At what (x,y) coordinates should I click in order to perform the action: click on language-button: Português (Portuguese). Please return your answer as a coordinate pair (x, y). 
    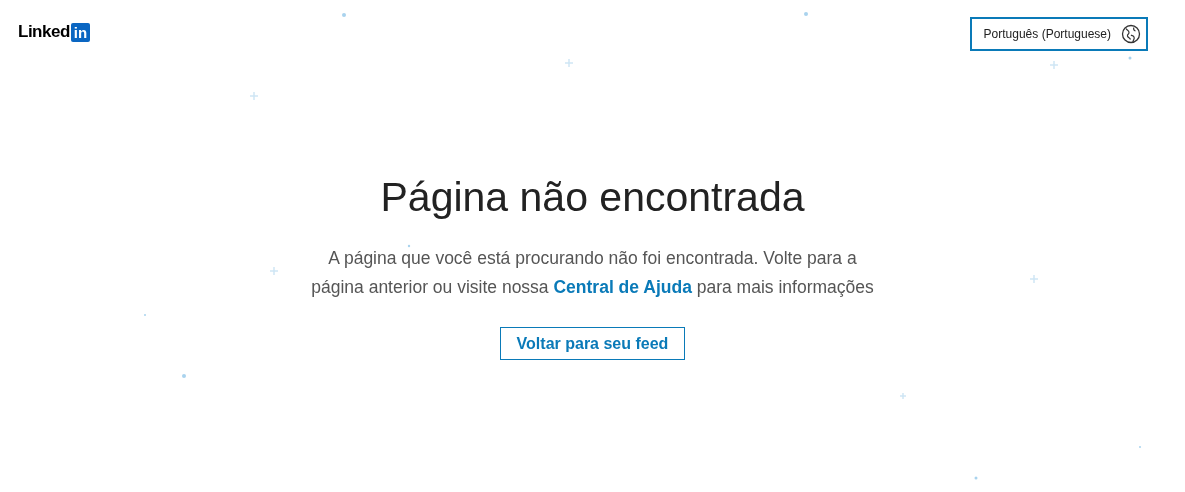
    Looking at the image, I should click on (1058, 34).